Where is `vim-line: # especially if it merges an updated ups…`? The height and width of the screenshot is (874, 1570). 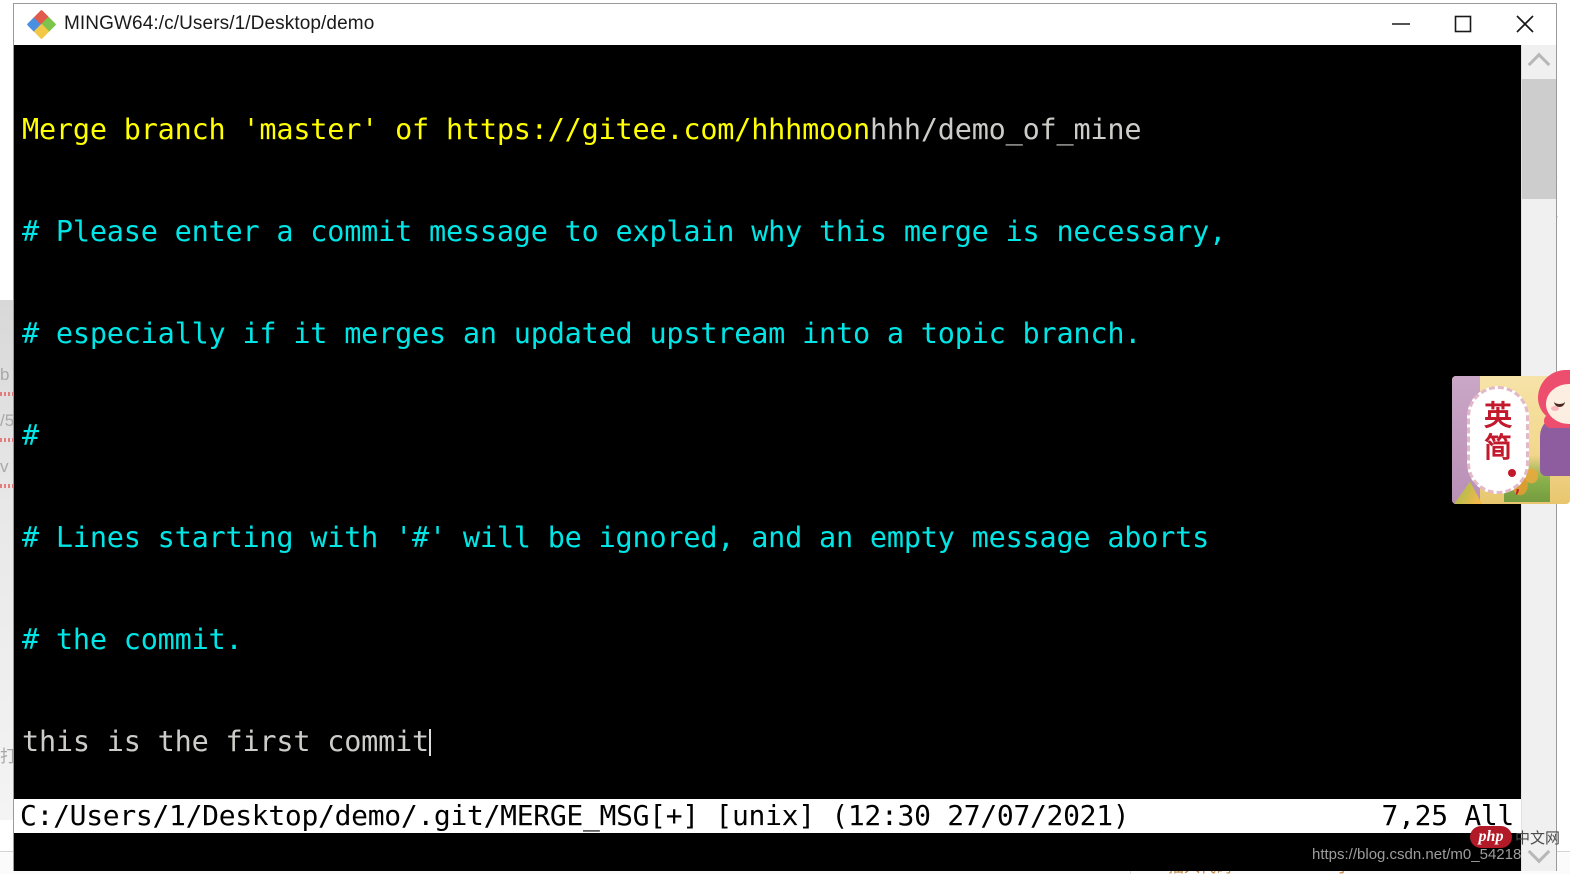
vim-line: # especially if it merges an updated ups… is located at coordinates (772, 334).